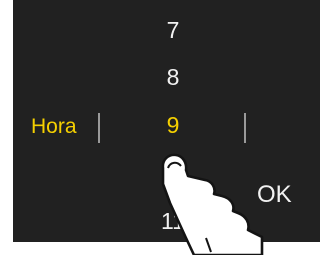 The height and width of the screenshot is (255, 320). Describe the element at coordinates (173, 77) in the screenshot. I see `hour-option-8: 8` at that location.